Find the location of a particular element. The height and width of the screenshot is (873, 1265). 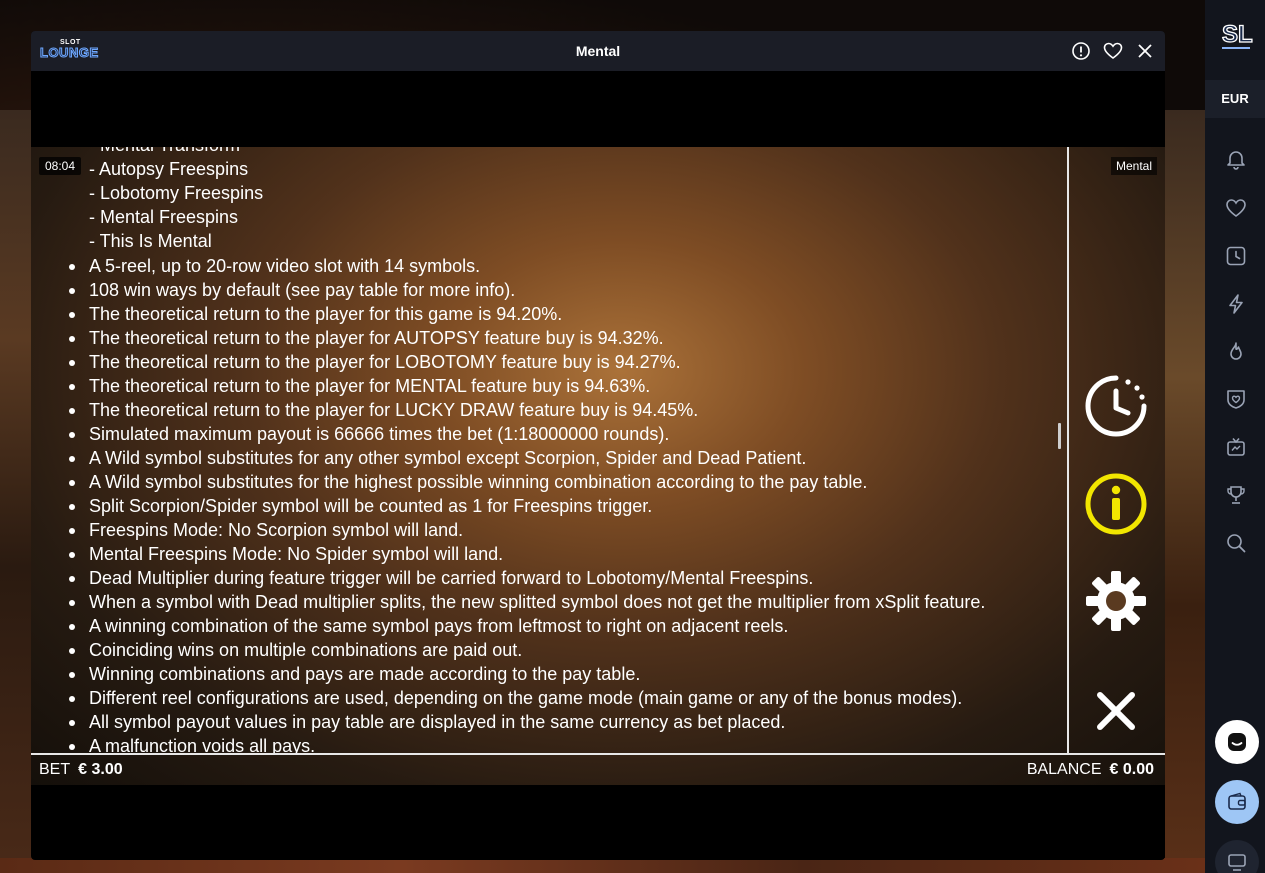

right-sidebar: SL EUR is located at coordinates (1235, 436).